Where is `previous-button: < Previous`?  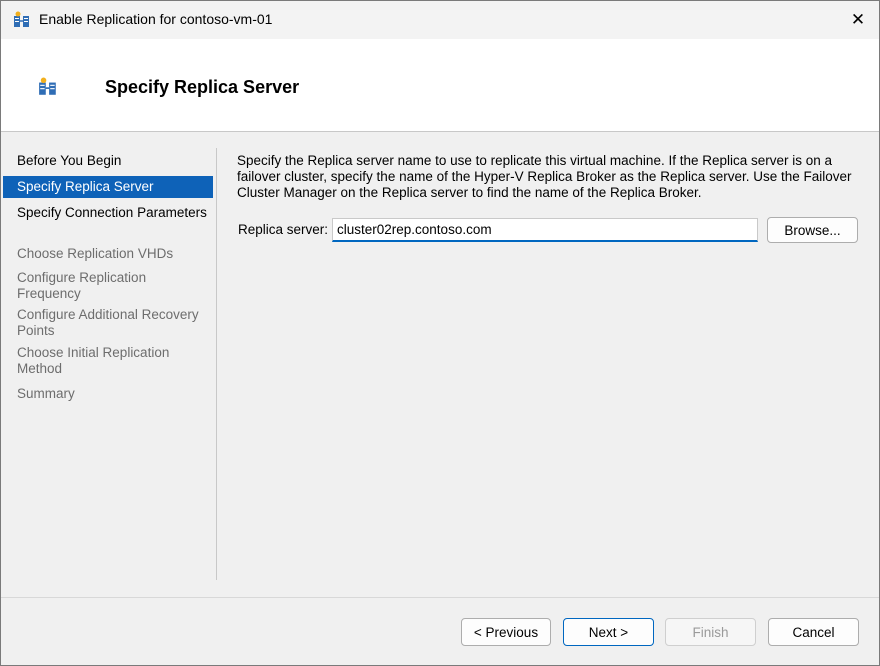
previous-button: < Previous is located at coordinates (506, 632).